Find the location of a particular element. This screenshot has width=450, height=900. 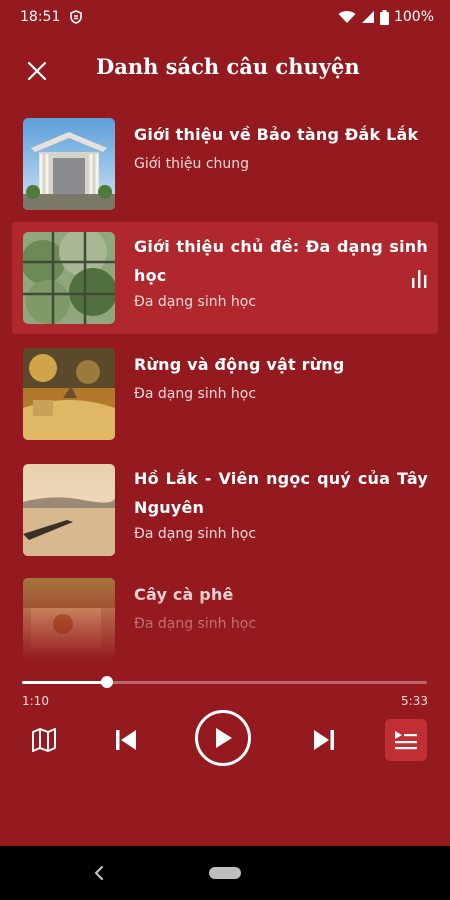

next-button is located at coordinates (324, 740).